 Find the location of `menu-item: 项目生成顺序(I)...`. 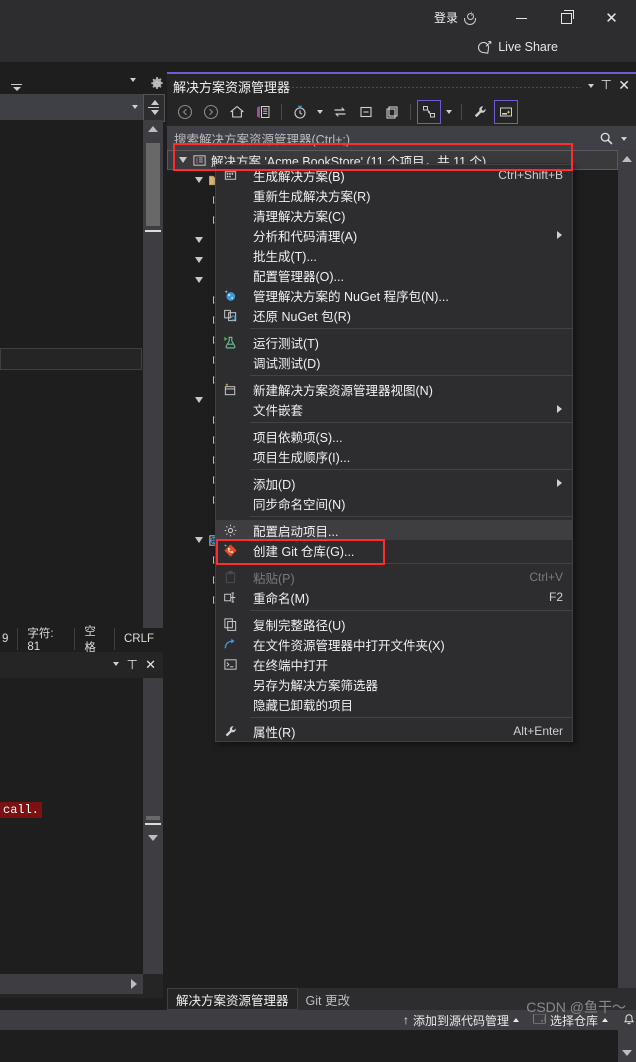

menu-item: 项目生成顺序(I)... is located at coordinates (394, 456).